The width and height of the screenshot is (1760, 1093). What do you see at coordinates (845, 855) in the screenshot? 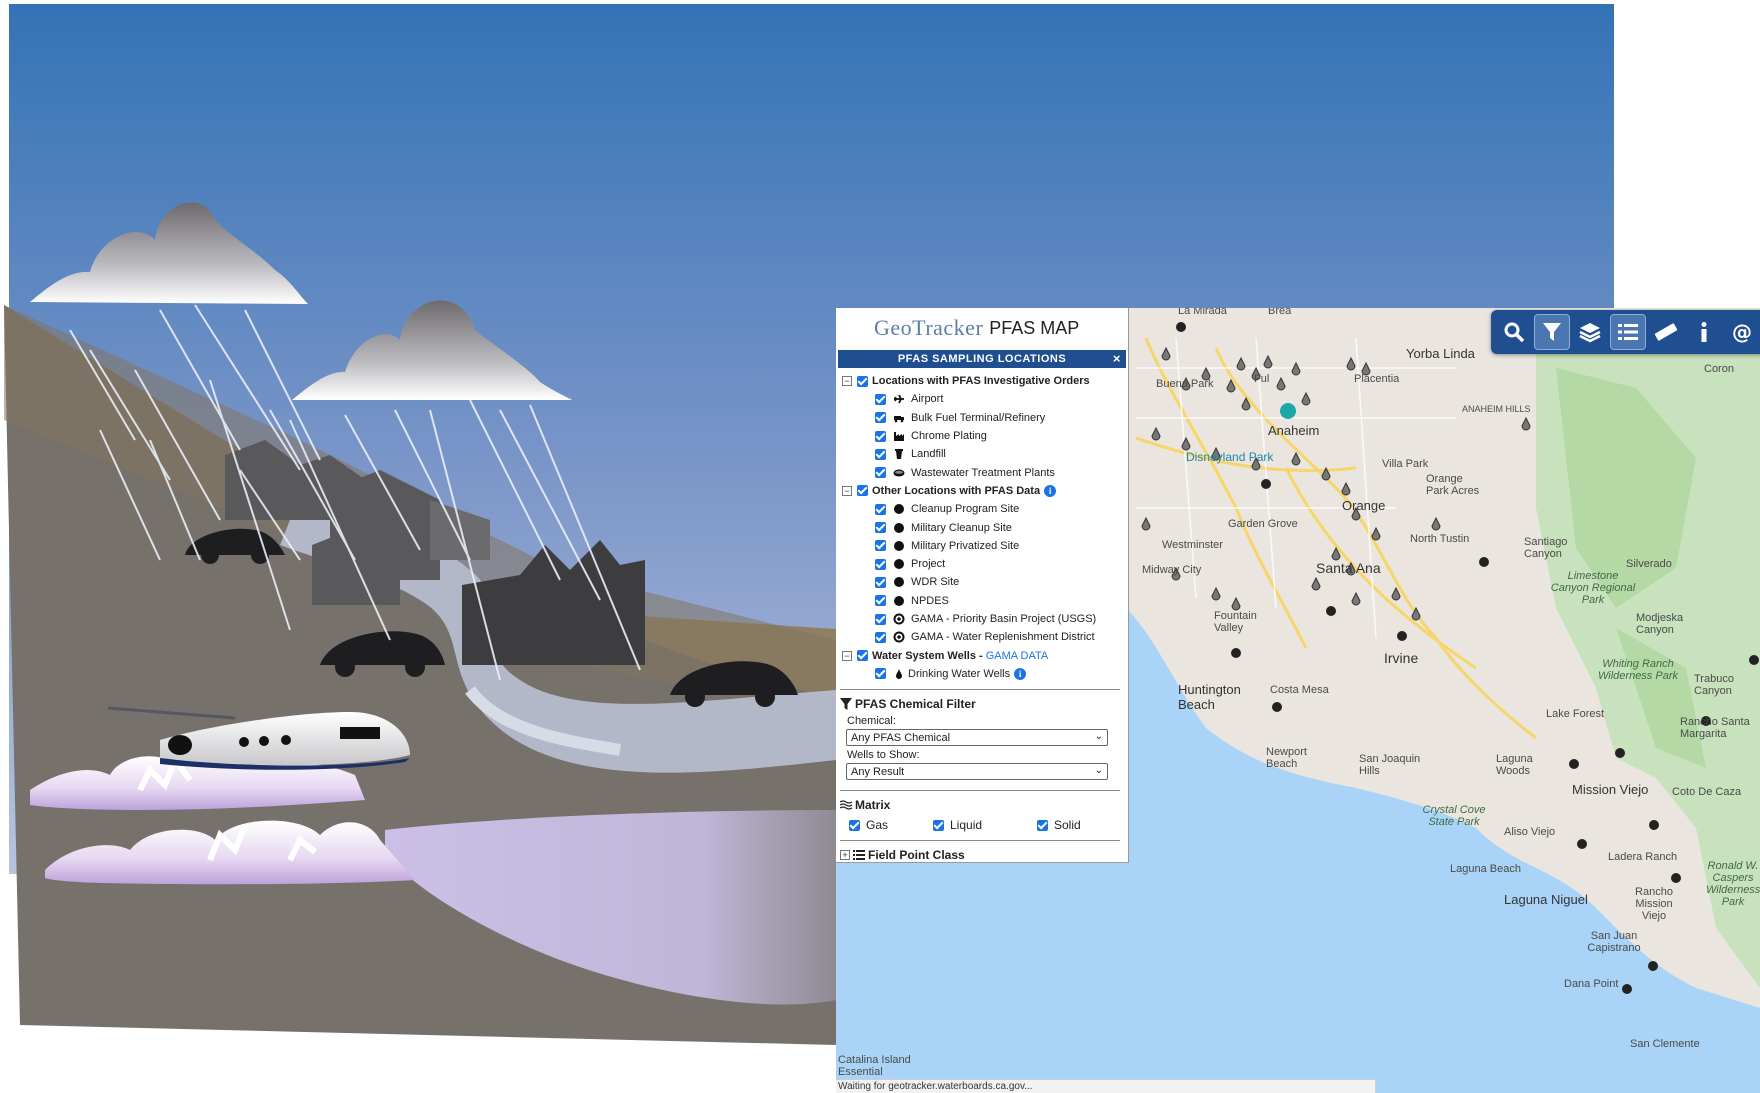
I see `expand-icon: +` at bounding box center [845, 855].